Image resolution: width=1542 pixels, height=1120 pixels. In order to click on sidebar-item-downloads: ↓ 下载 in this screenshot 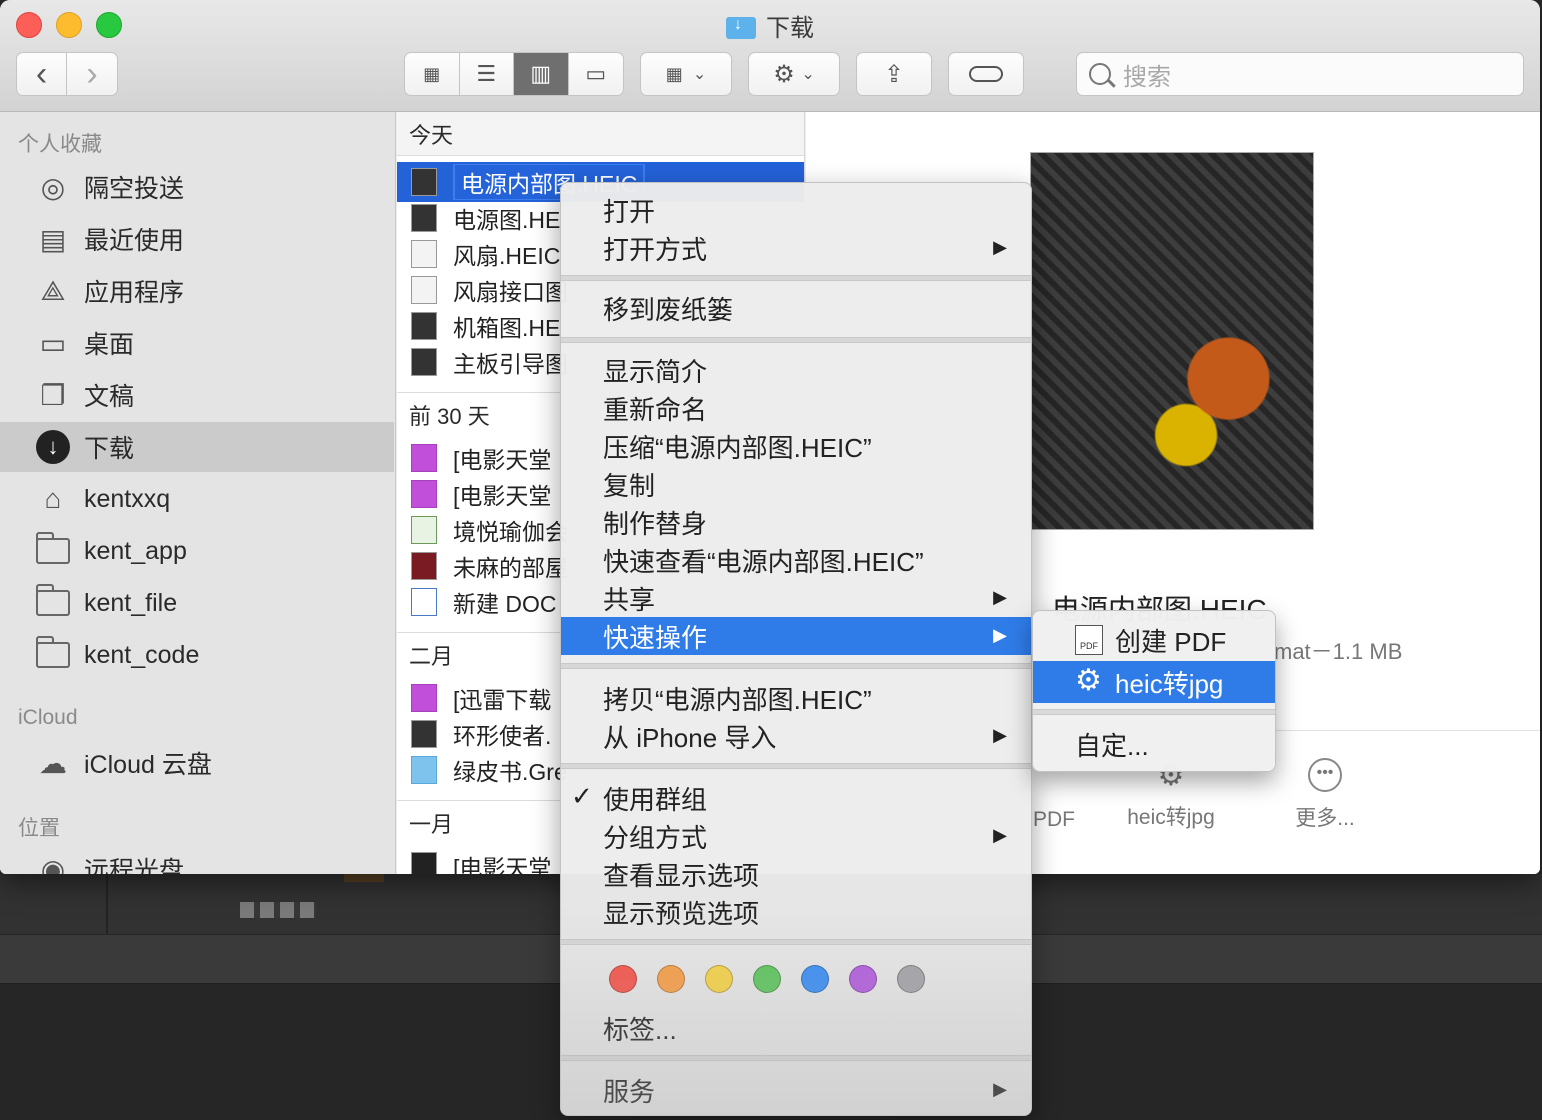, I will do `click(197, 447)`.